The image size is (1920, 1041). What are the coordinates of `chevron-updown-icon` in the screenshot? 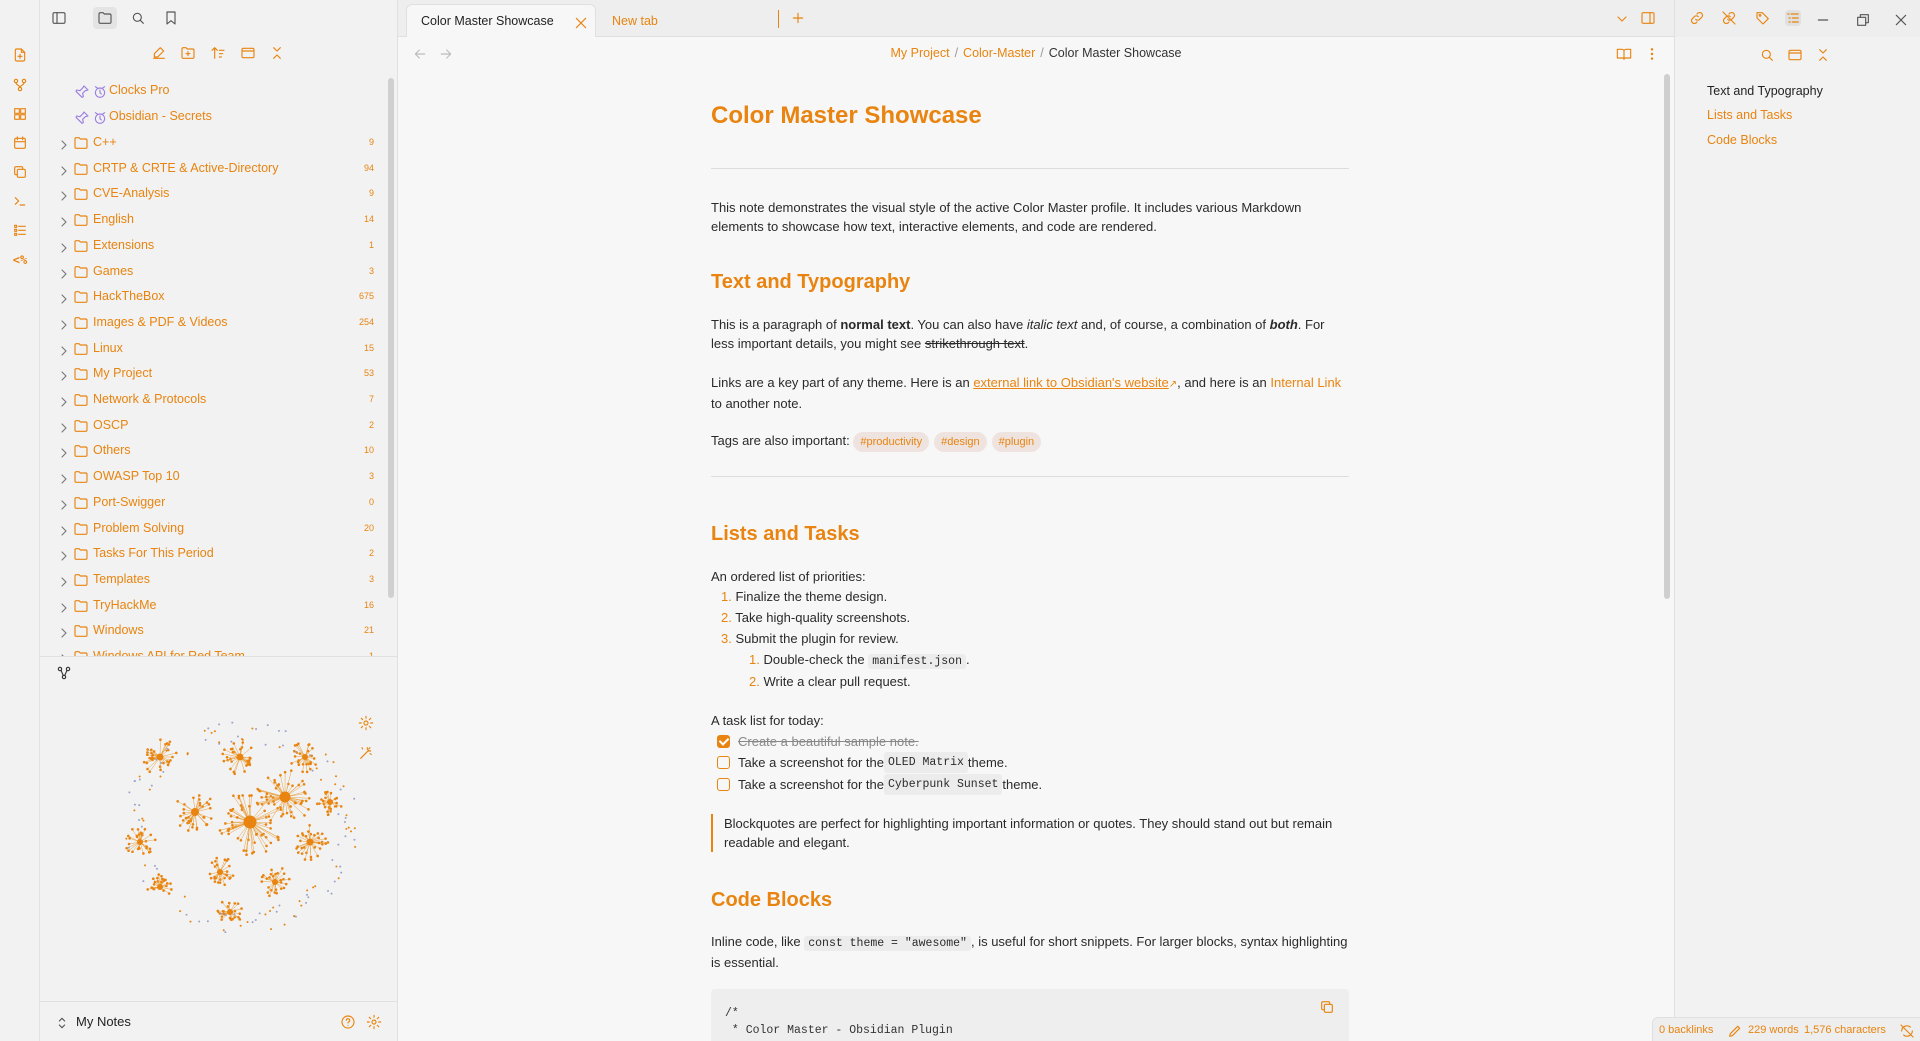 It's located at (61, 1022).